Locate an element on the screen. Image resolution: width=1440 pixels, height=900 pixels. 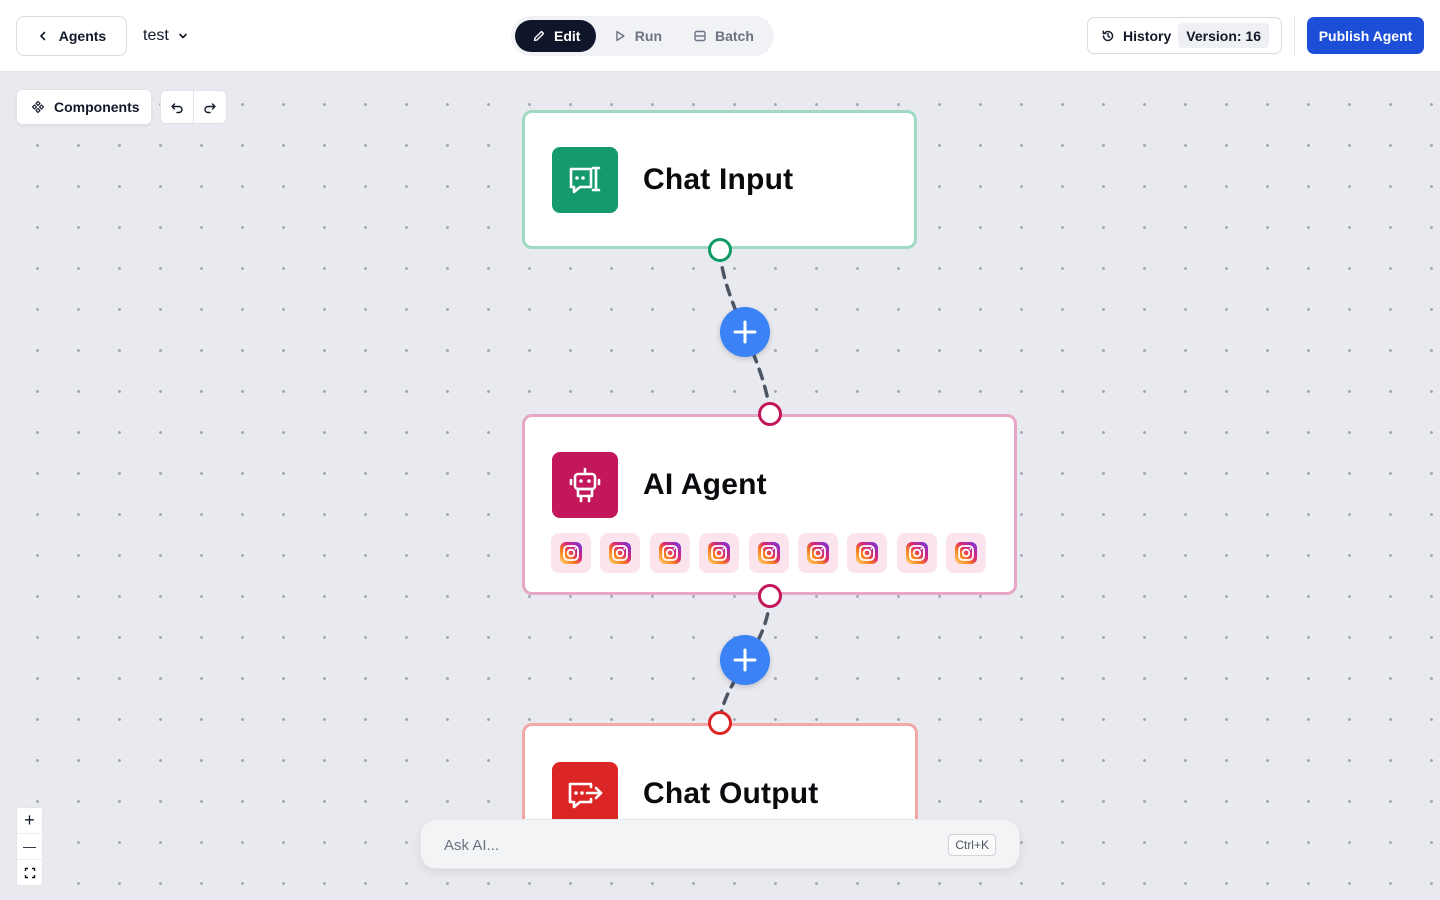
agent-name-dropdown: test is located at coordinates (166, 36).